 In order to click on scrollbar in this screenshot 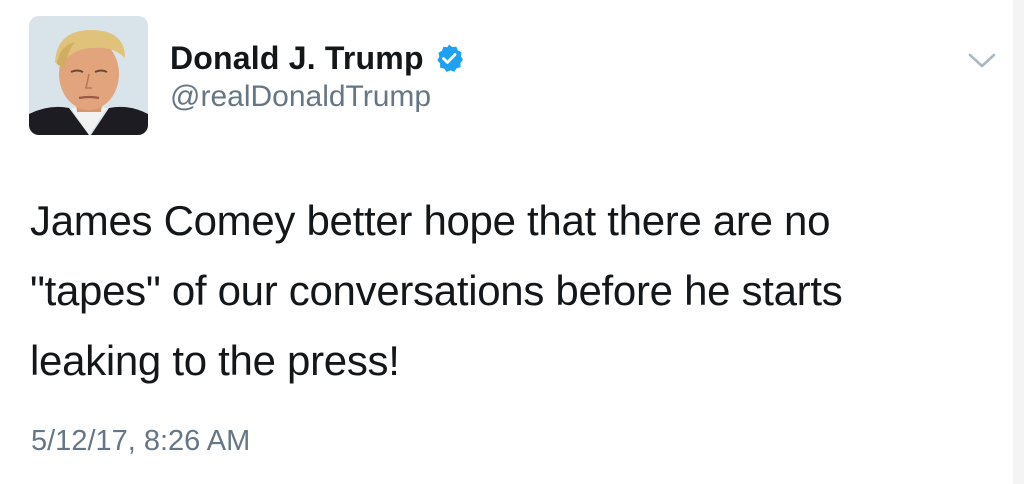, I will do `click(1018, 242)`.